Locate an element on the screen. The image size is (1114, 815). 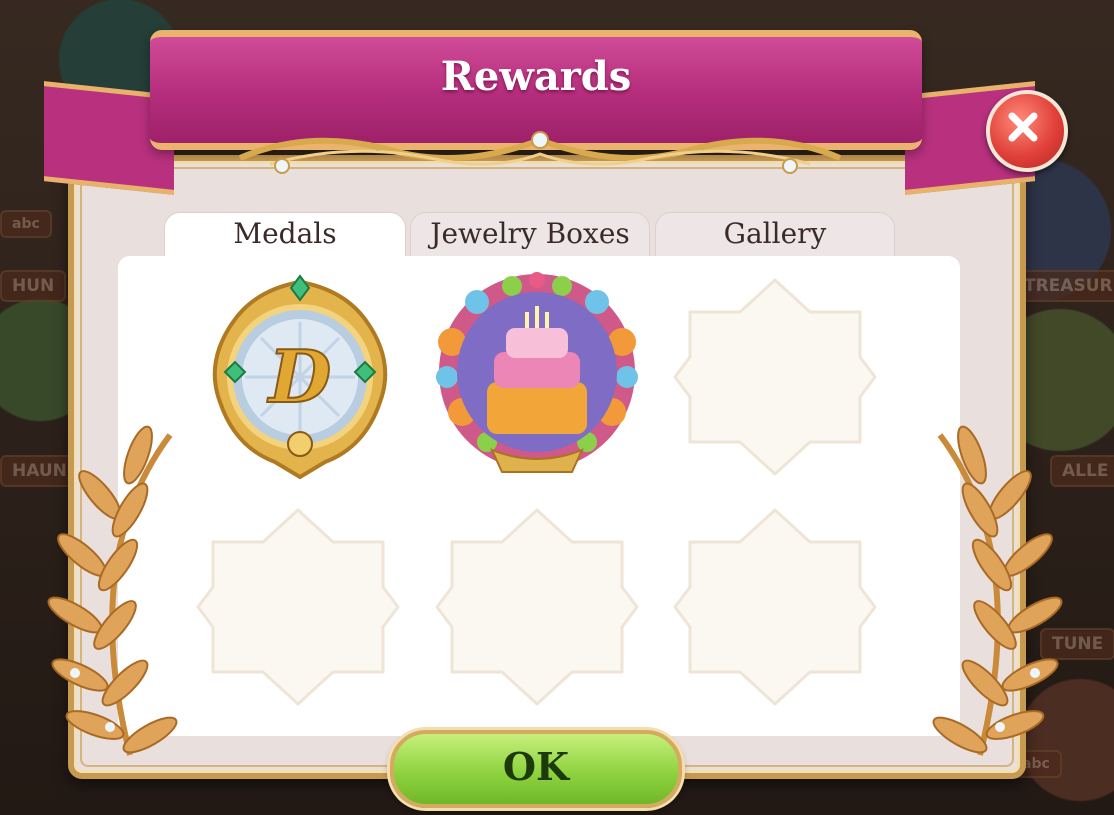
close-icon is located at coordinates (1023, 127).